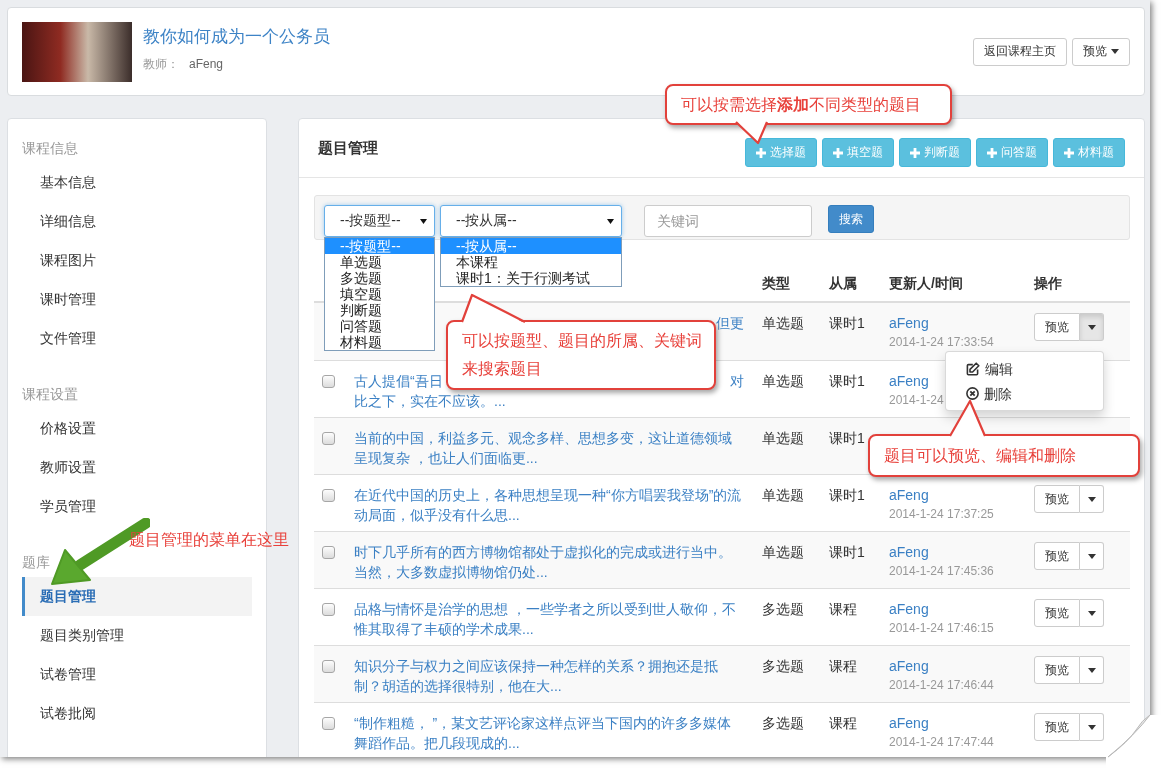 This screenshot has height=770, width=1168. What do you see at coordinates (137, 299) in the screenshot?
I see `sidebar-item: 课时管理` at bounding box center [137, 299].